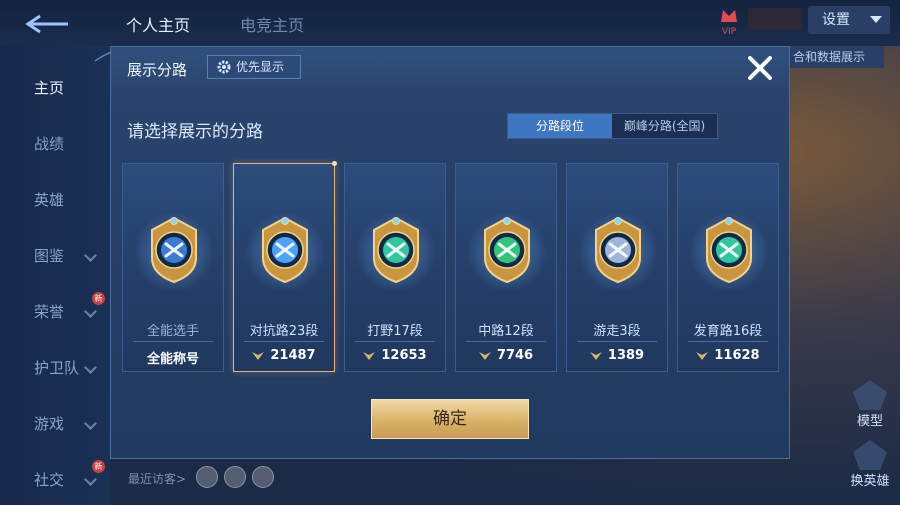  I want to click on sidebar-item-label: 图鉴, so click(49, 256).